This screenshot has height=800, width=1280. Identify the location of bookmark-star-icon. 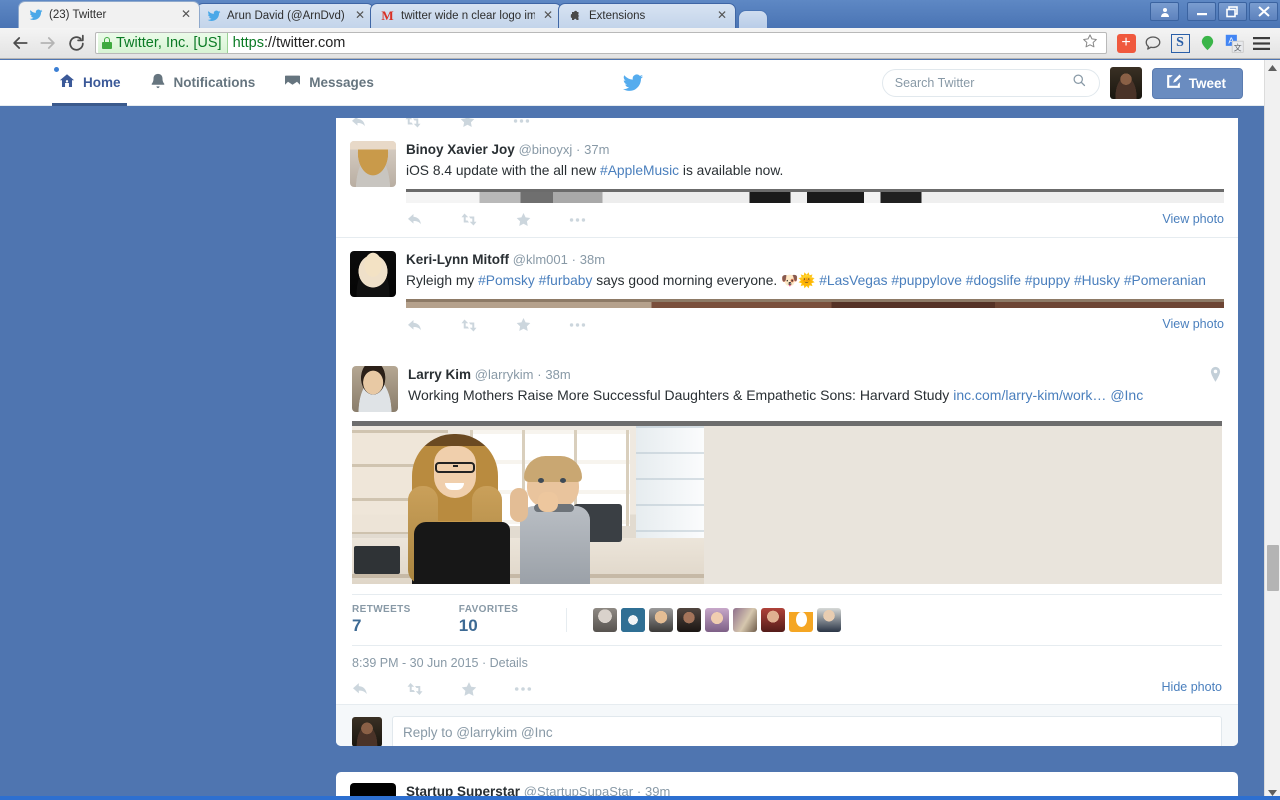
(1090, 43).